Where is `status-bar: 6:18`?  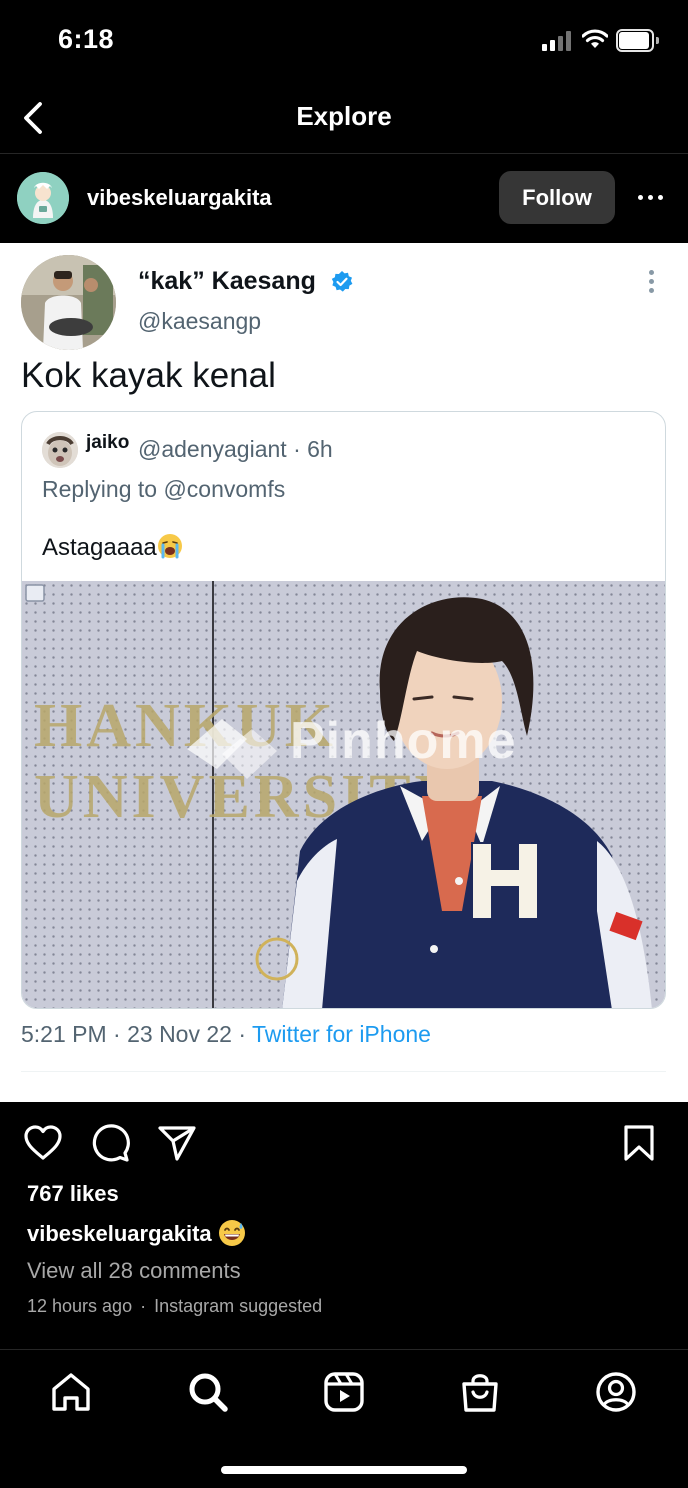
status-bar: 6:18 is located at coordinates (344, 42).